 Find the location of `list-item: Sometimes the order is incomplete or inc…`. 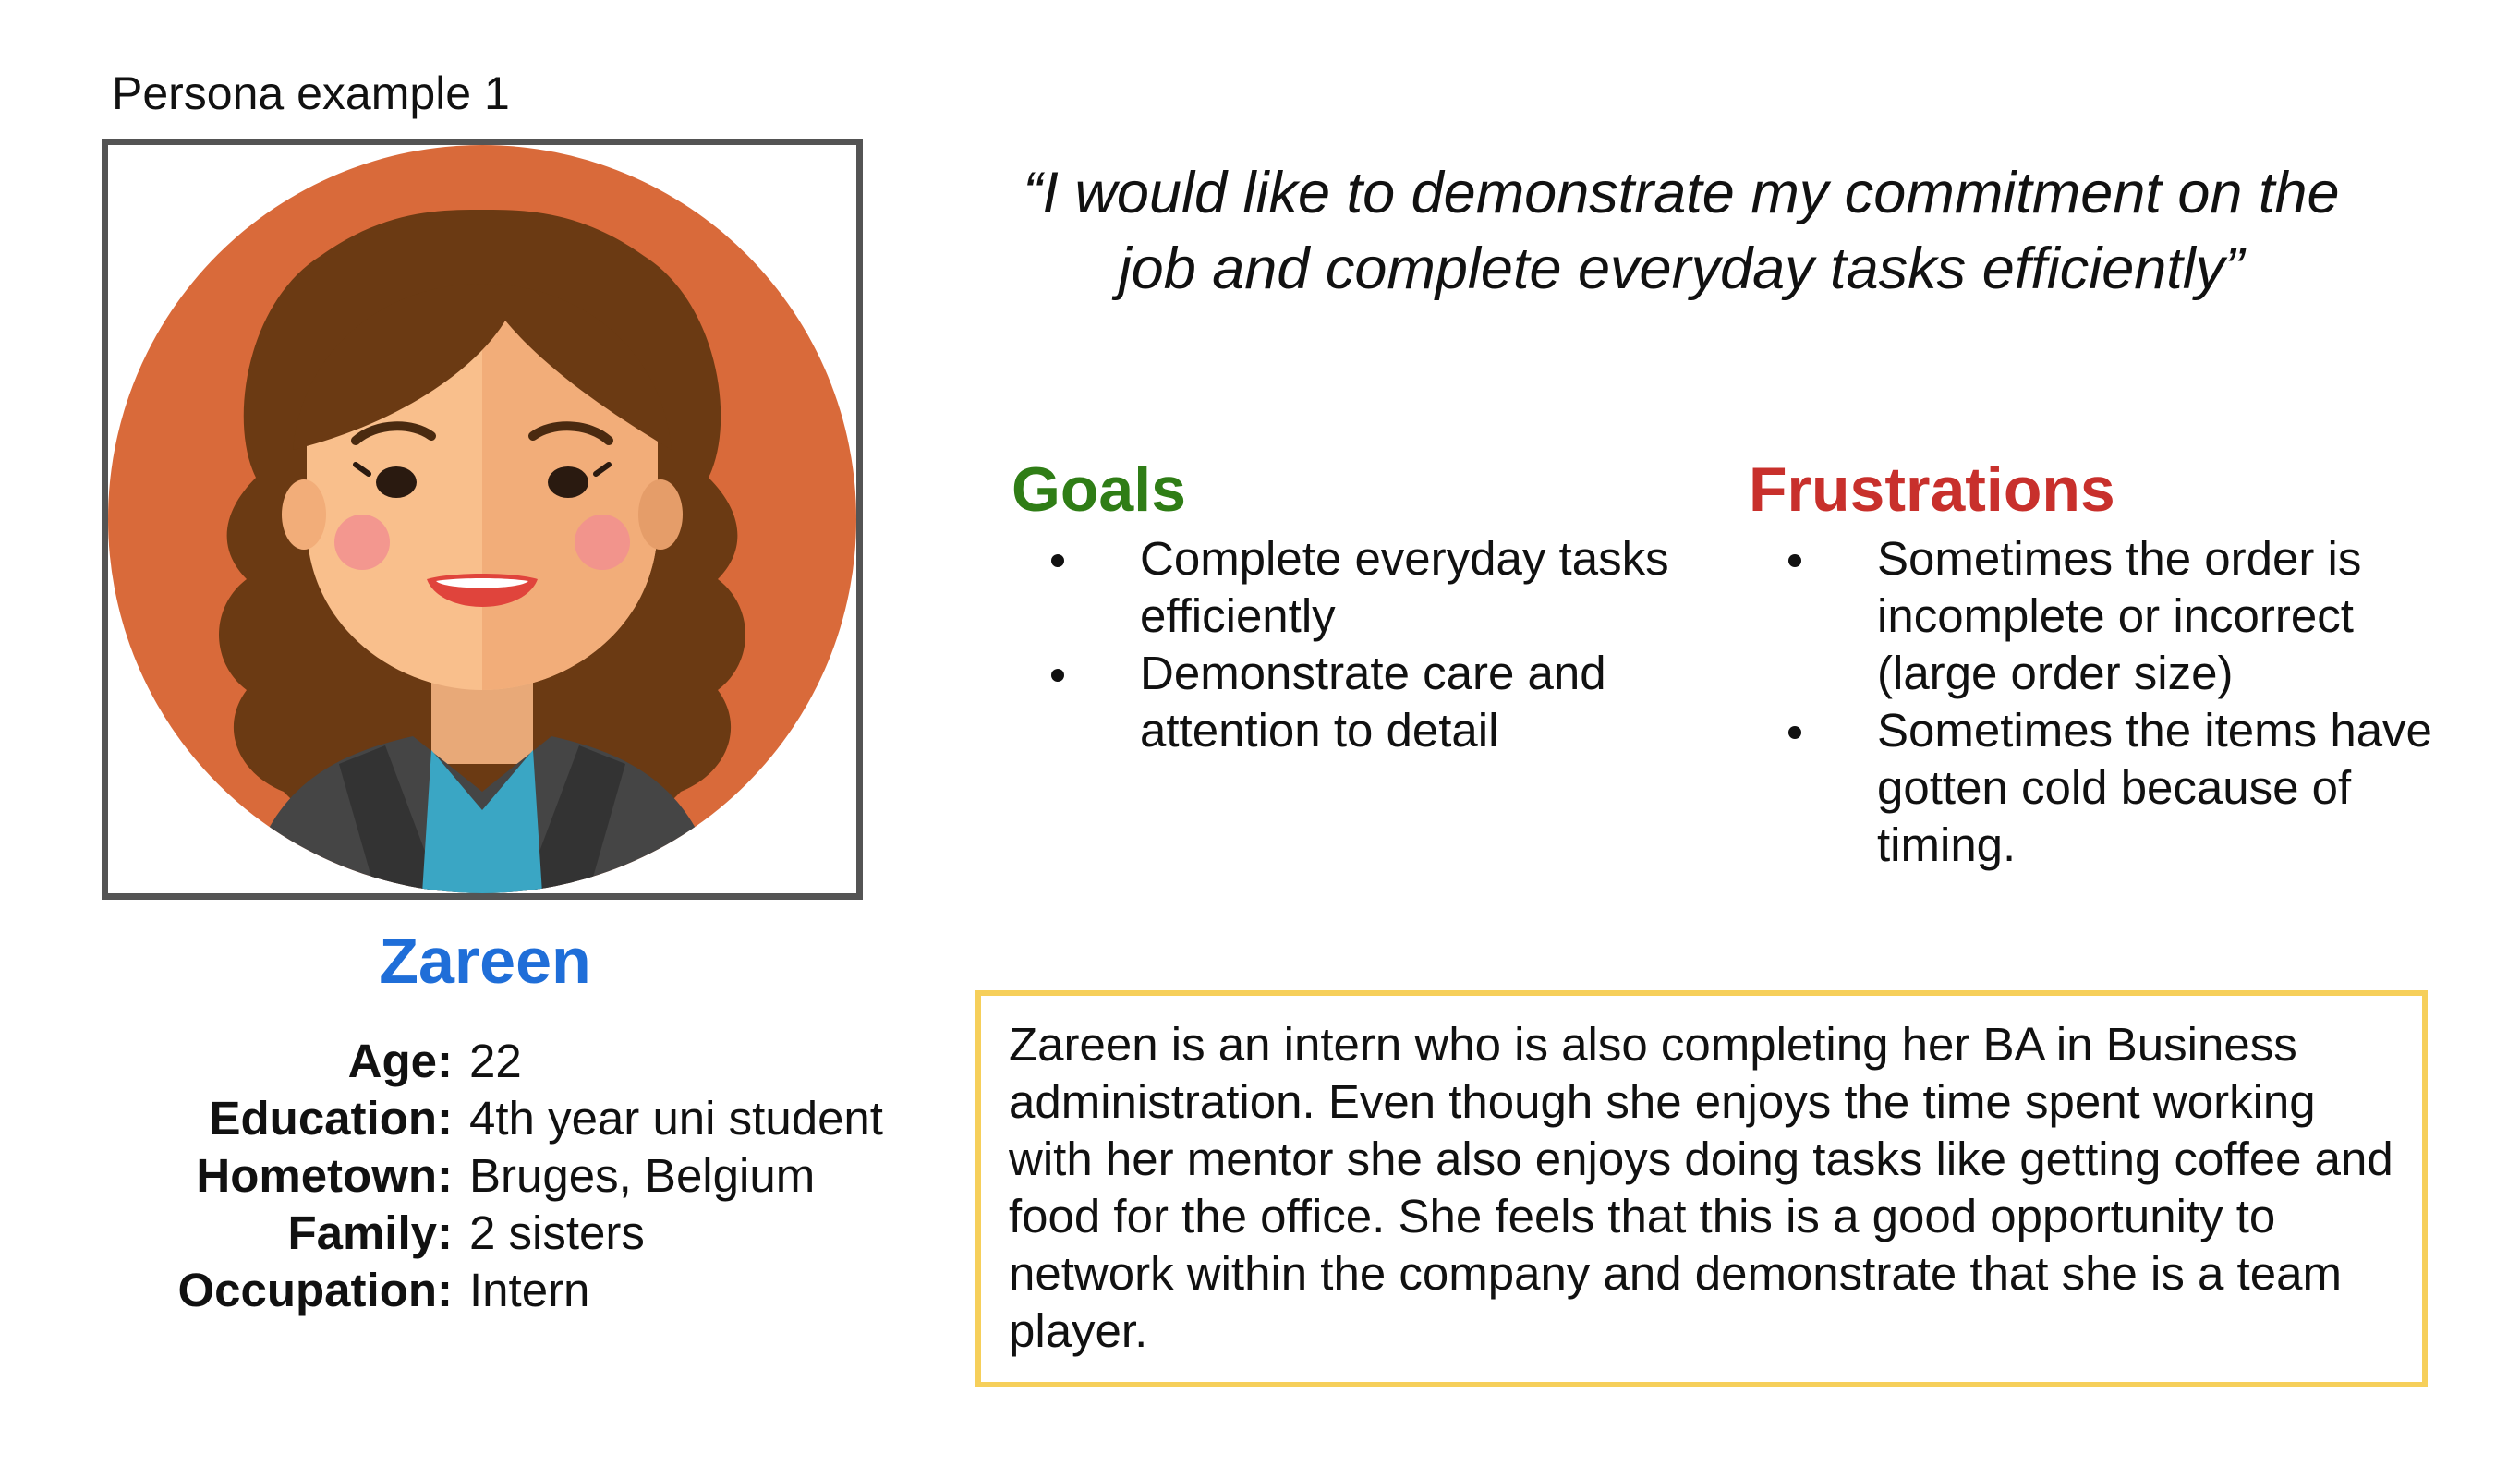

list-item: Sometimes the order is incomplete or inc… is located at coordinates (2100, 616).